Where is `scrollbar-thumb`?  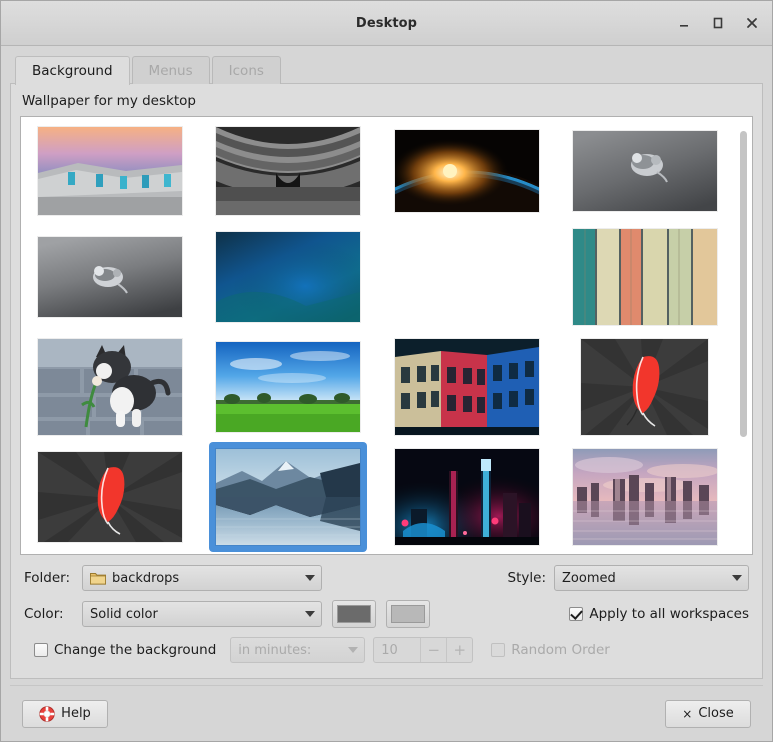
scrollbar-thumb is located at coordinates (743, 284).